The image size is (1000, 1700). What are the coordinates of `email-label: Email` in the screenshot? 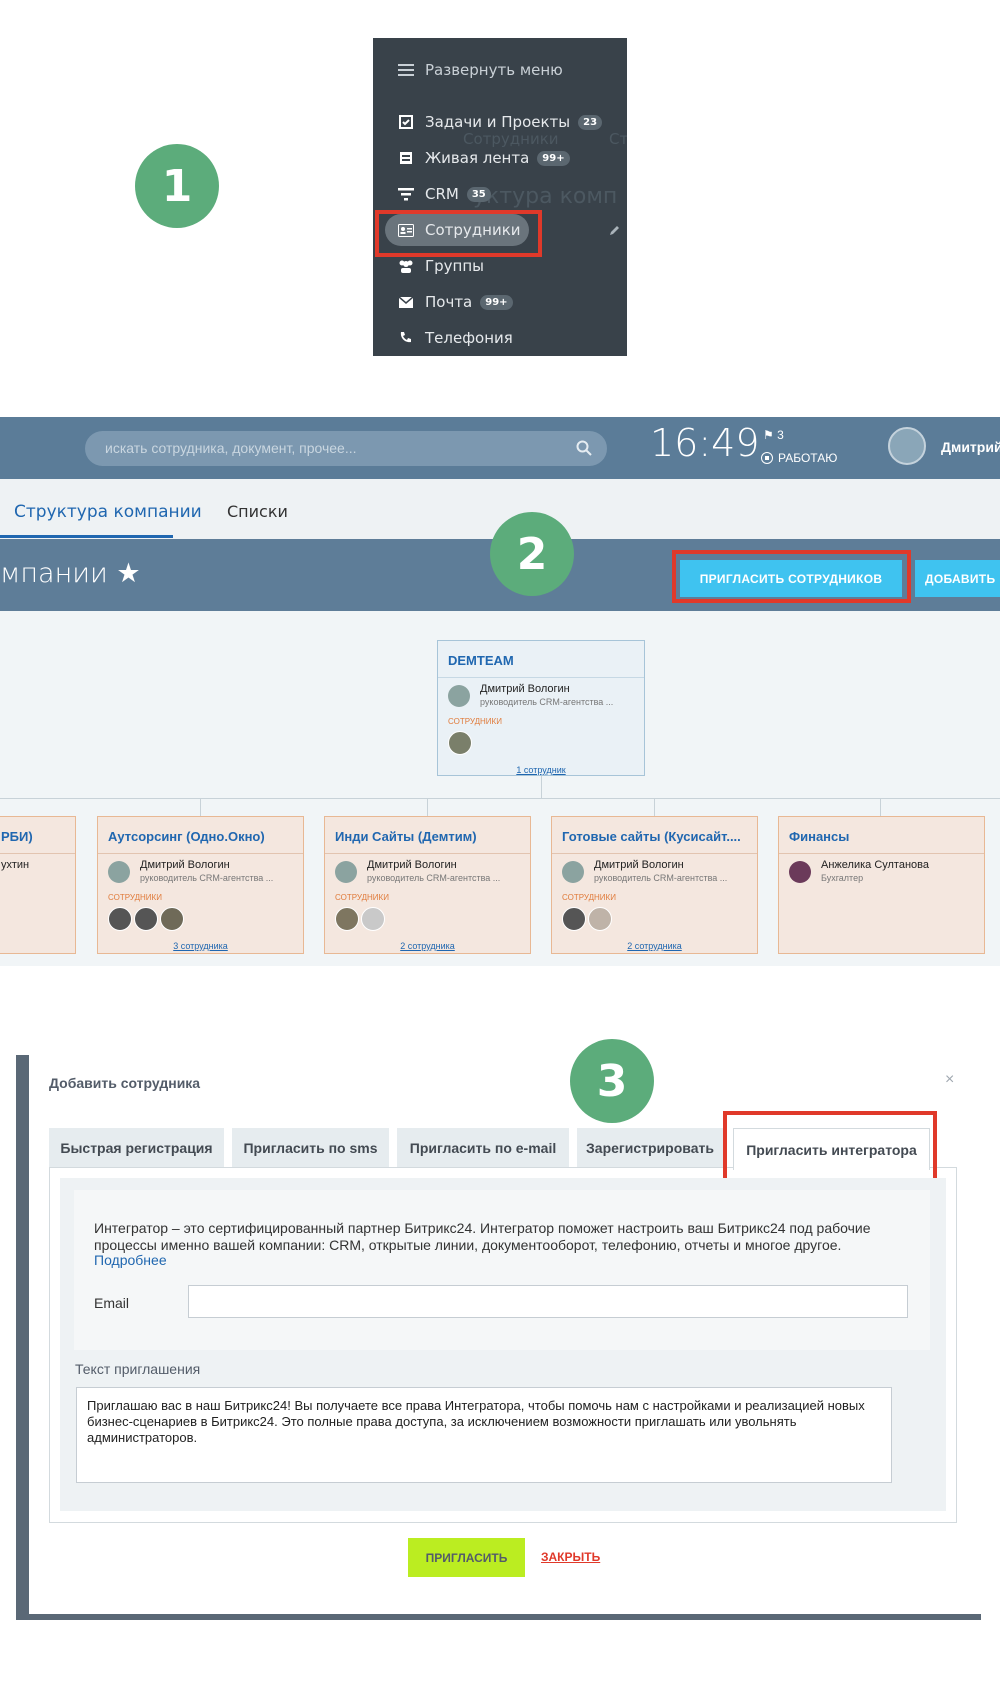 It's located at (112, 1303).